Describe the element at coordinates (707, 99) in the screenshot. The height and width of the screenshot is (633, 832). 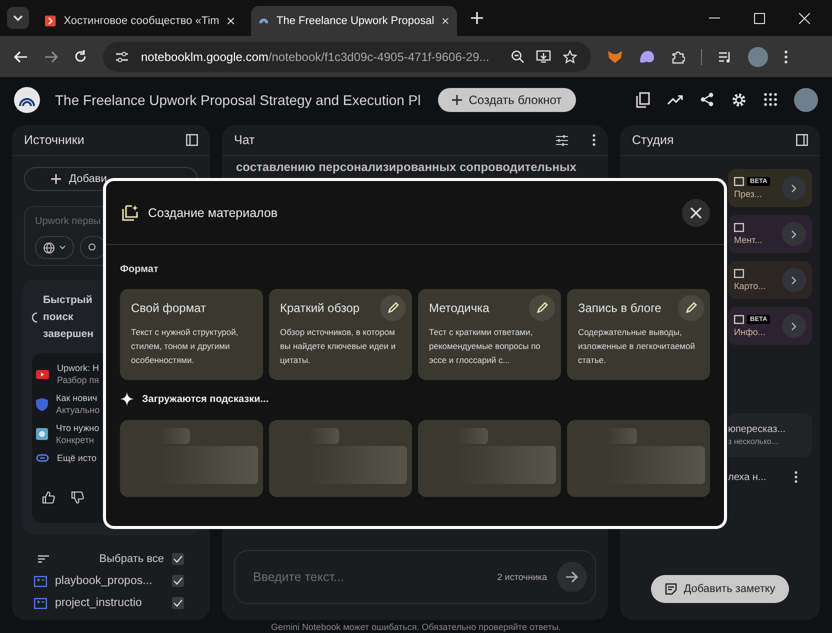
I see `share-icon` at that location.